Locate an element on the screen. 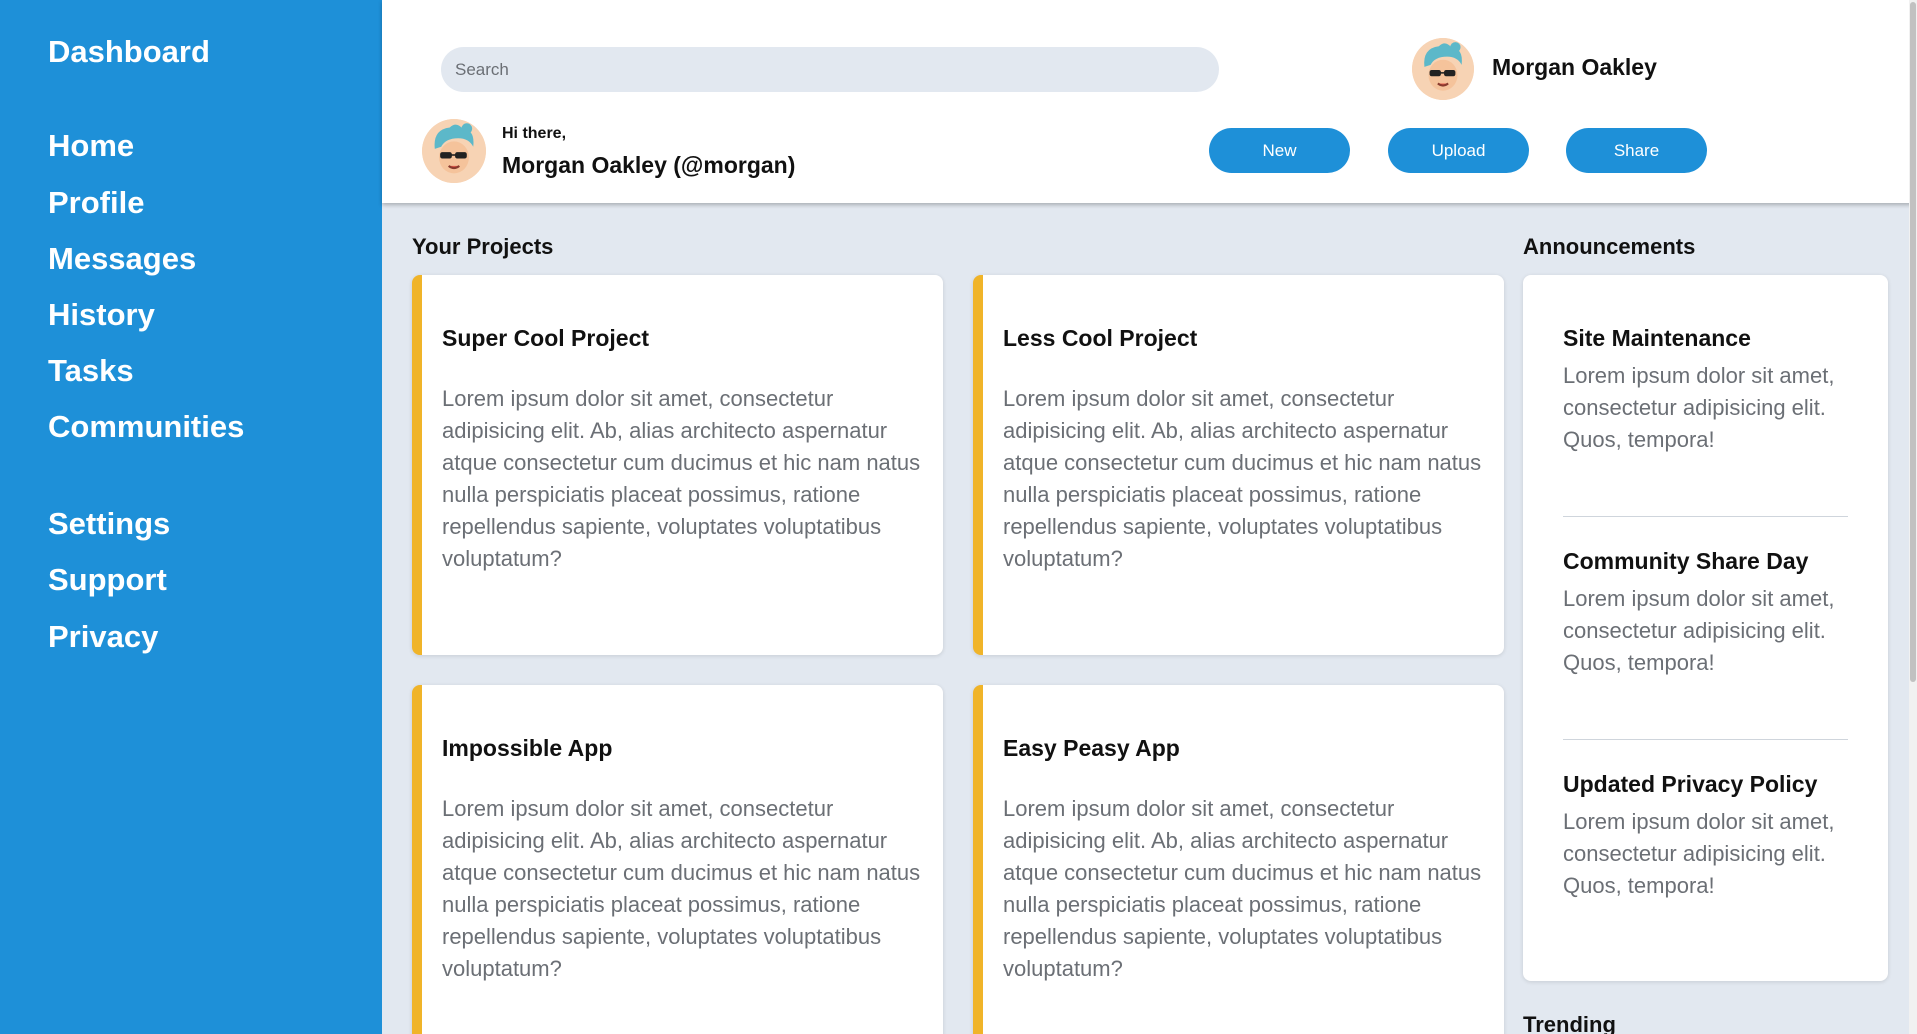 The image size is (1917, 1034). sidebar-item-tasks: Tasks is located at coordinates (91, 371).